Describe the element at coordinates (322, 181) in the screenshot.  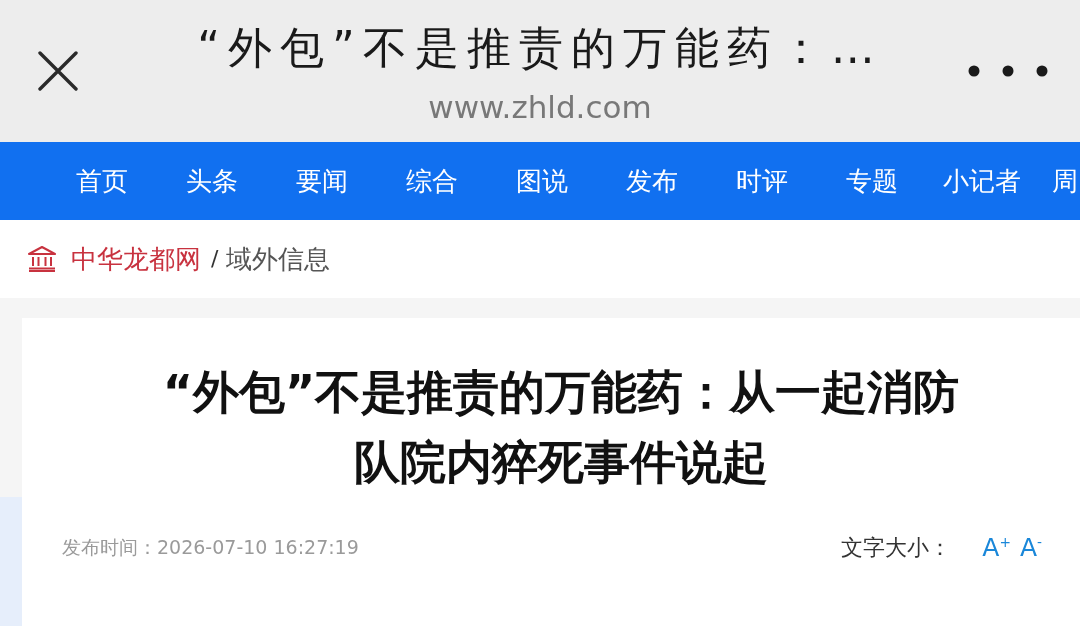
I see `nav-item: 要闻` at that location.